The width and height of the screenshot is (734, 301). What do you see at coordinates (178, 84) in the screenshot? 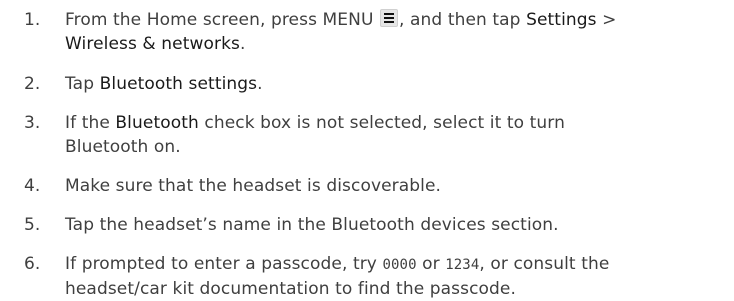
I see `bluetooth-settings-label: Bluetooth settings` at bounding box center [178, 84].